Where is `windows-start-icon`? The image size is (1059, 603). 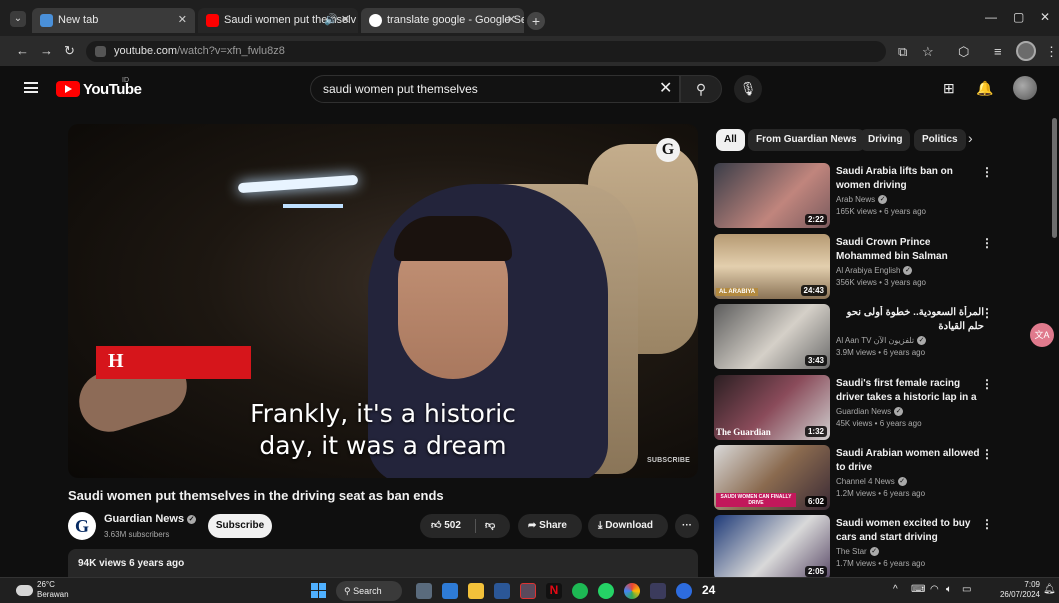 windows-start-icon is located at coordinates (318, 590).